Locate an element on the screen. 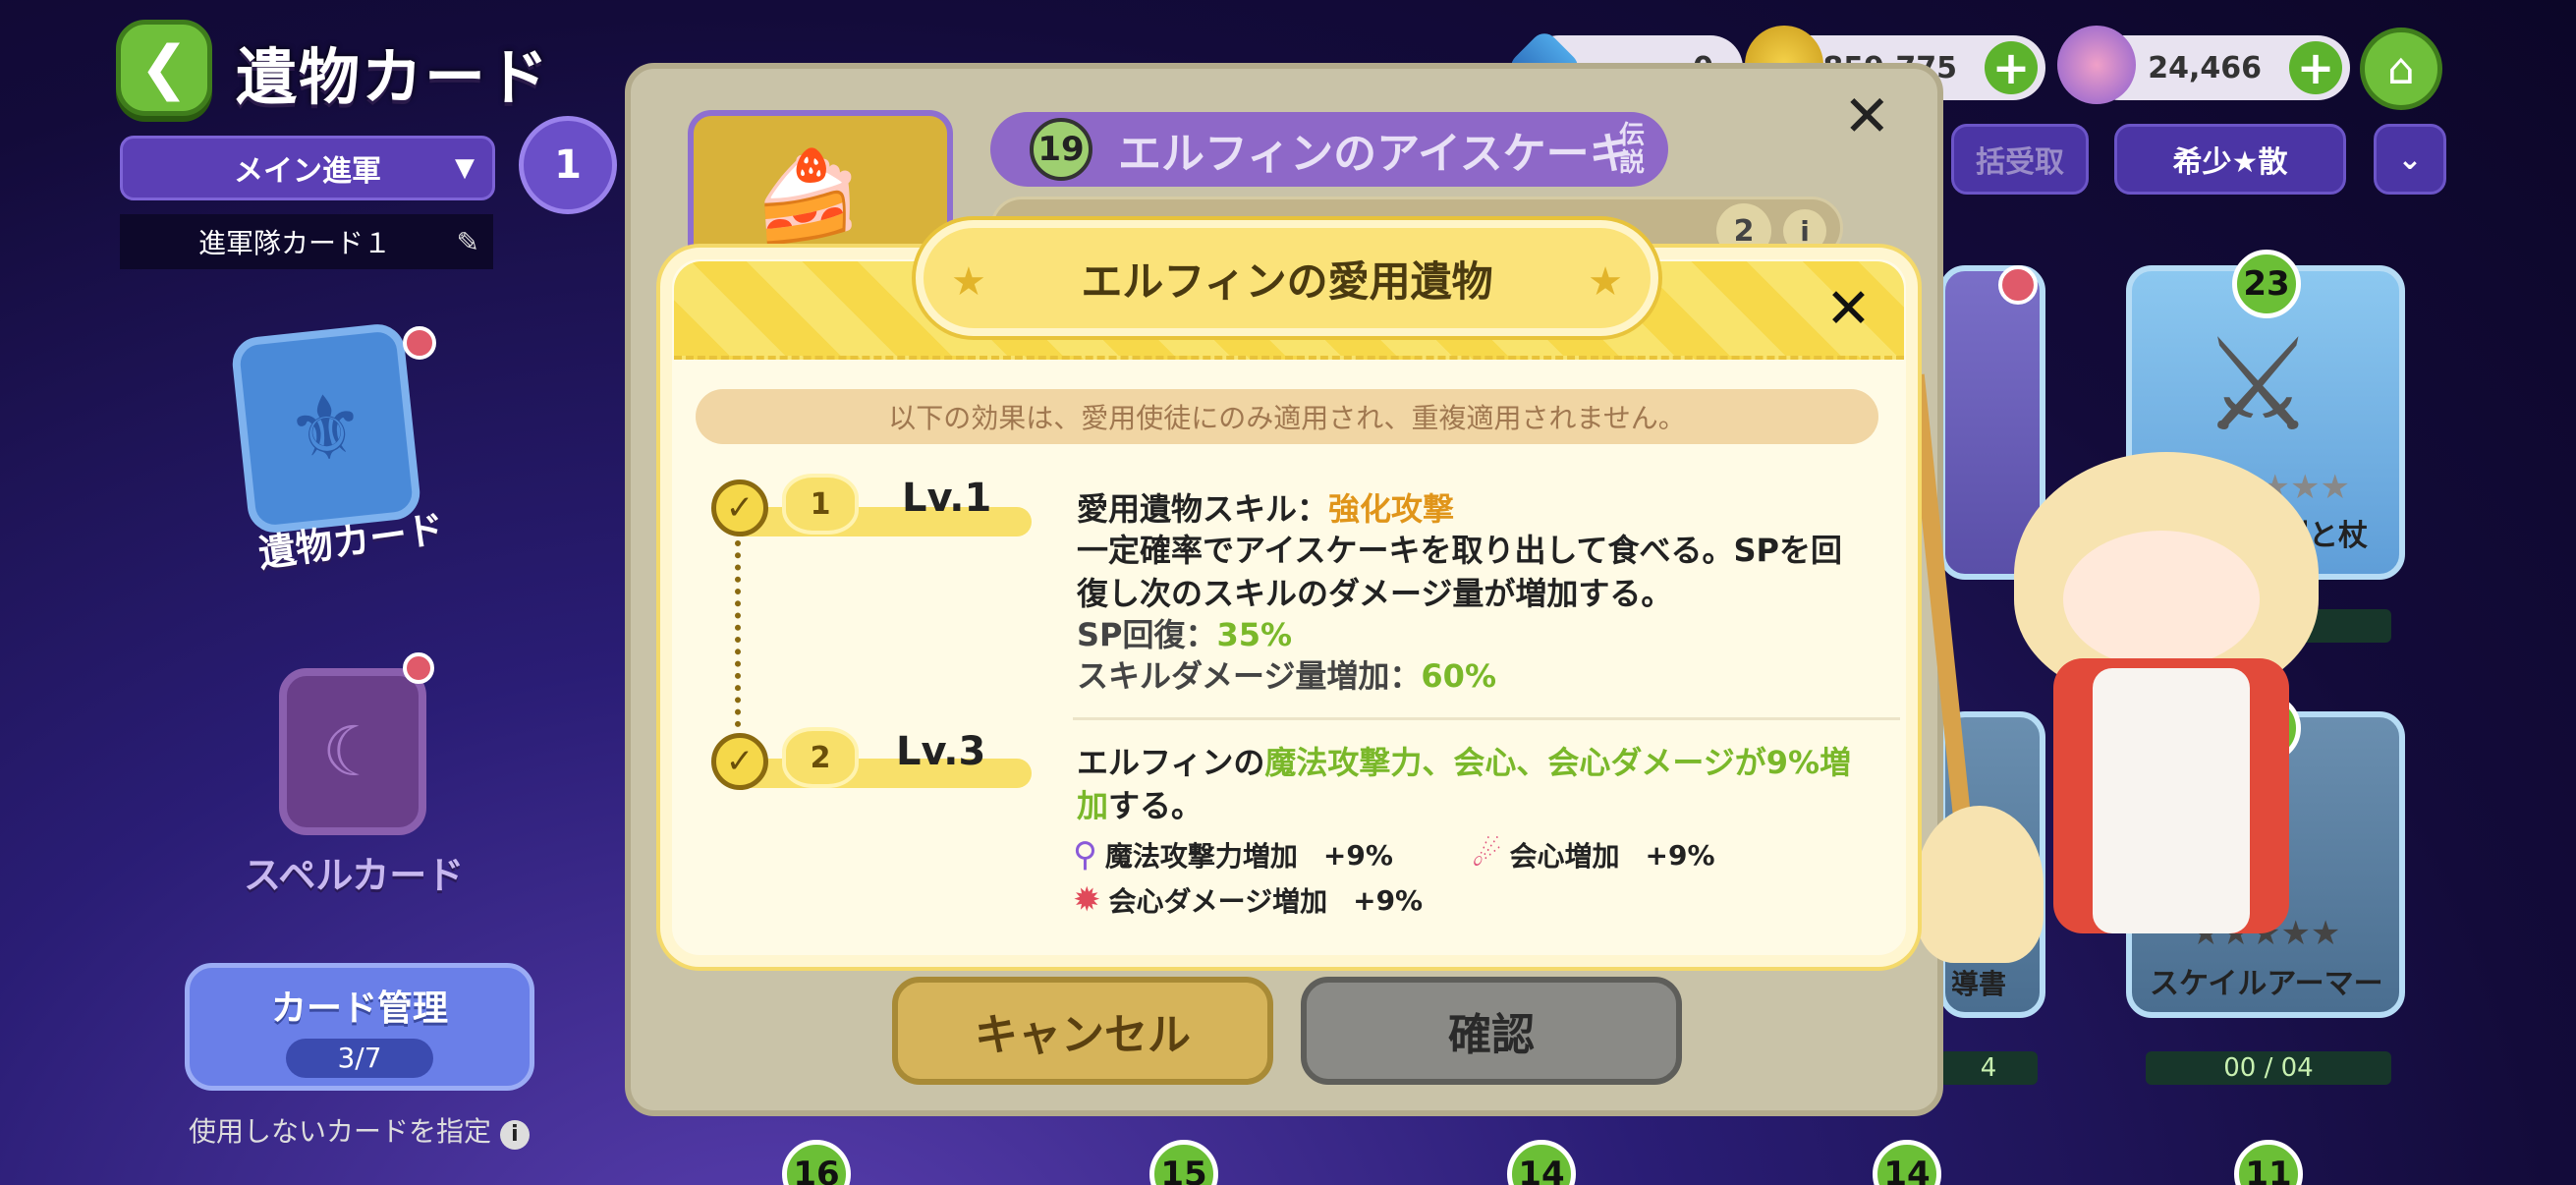 The image size is (2576, 1185). chevron-left-icon: ❮ is located at coordinates (164, 68).